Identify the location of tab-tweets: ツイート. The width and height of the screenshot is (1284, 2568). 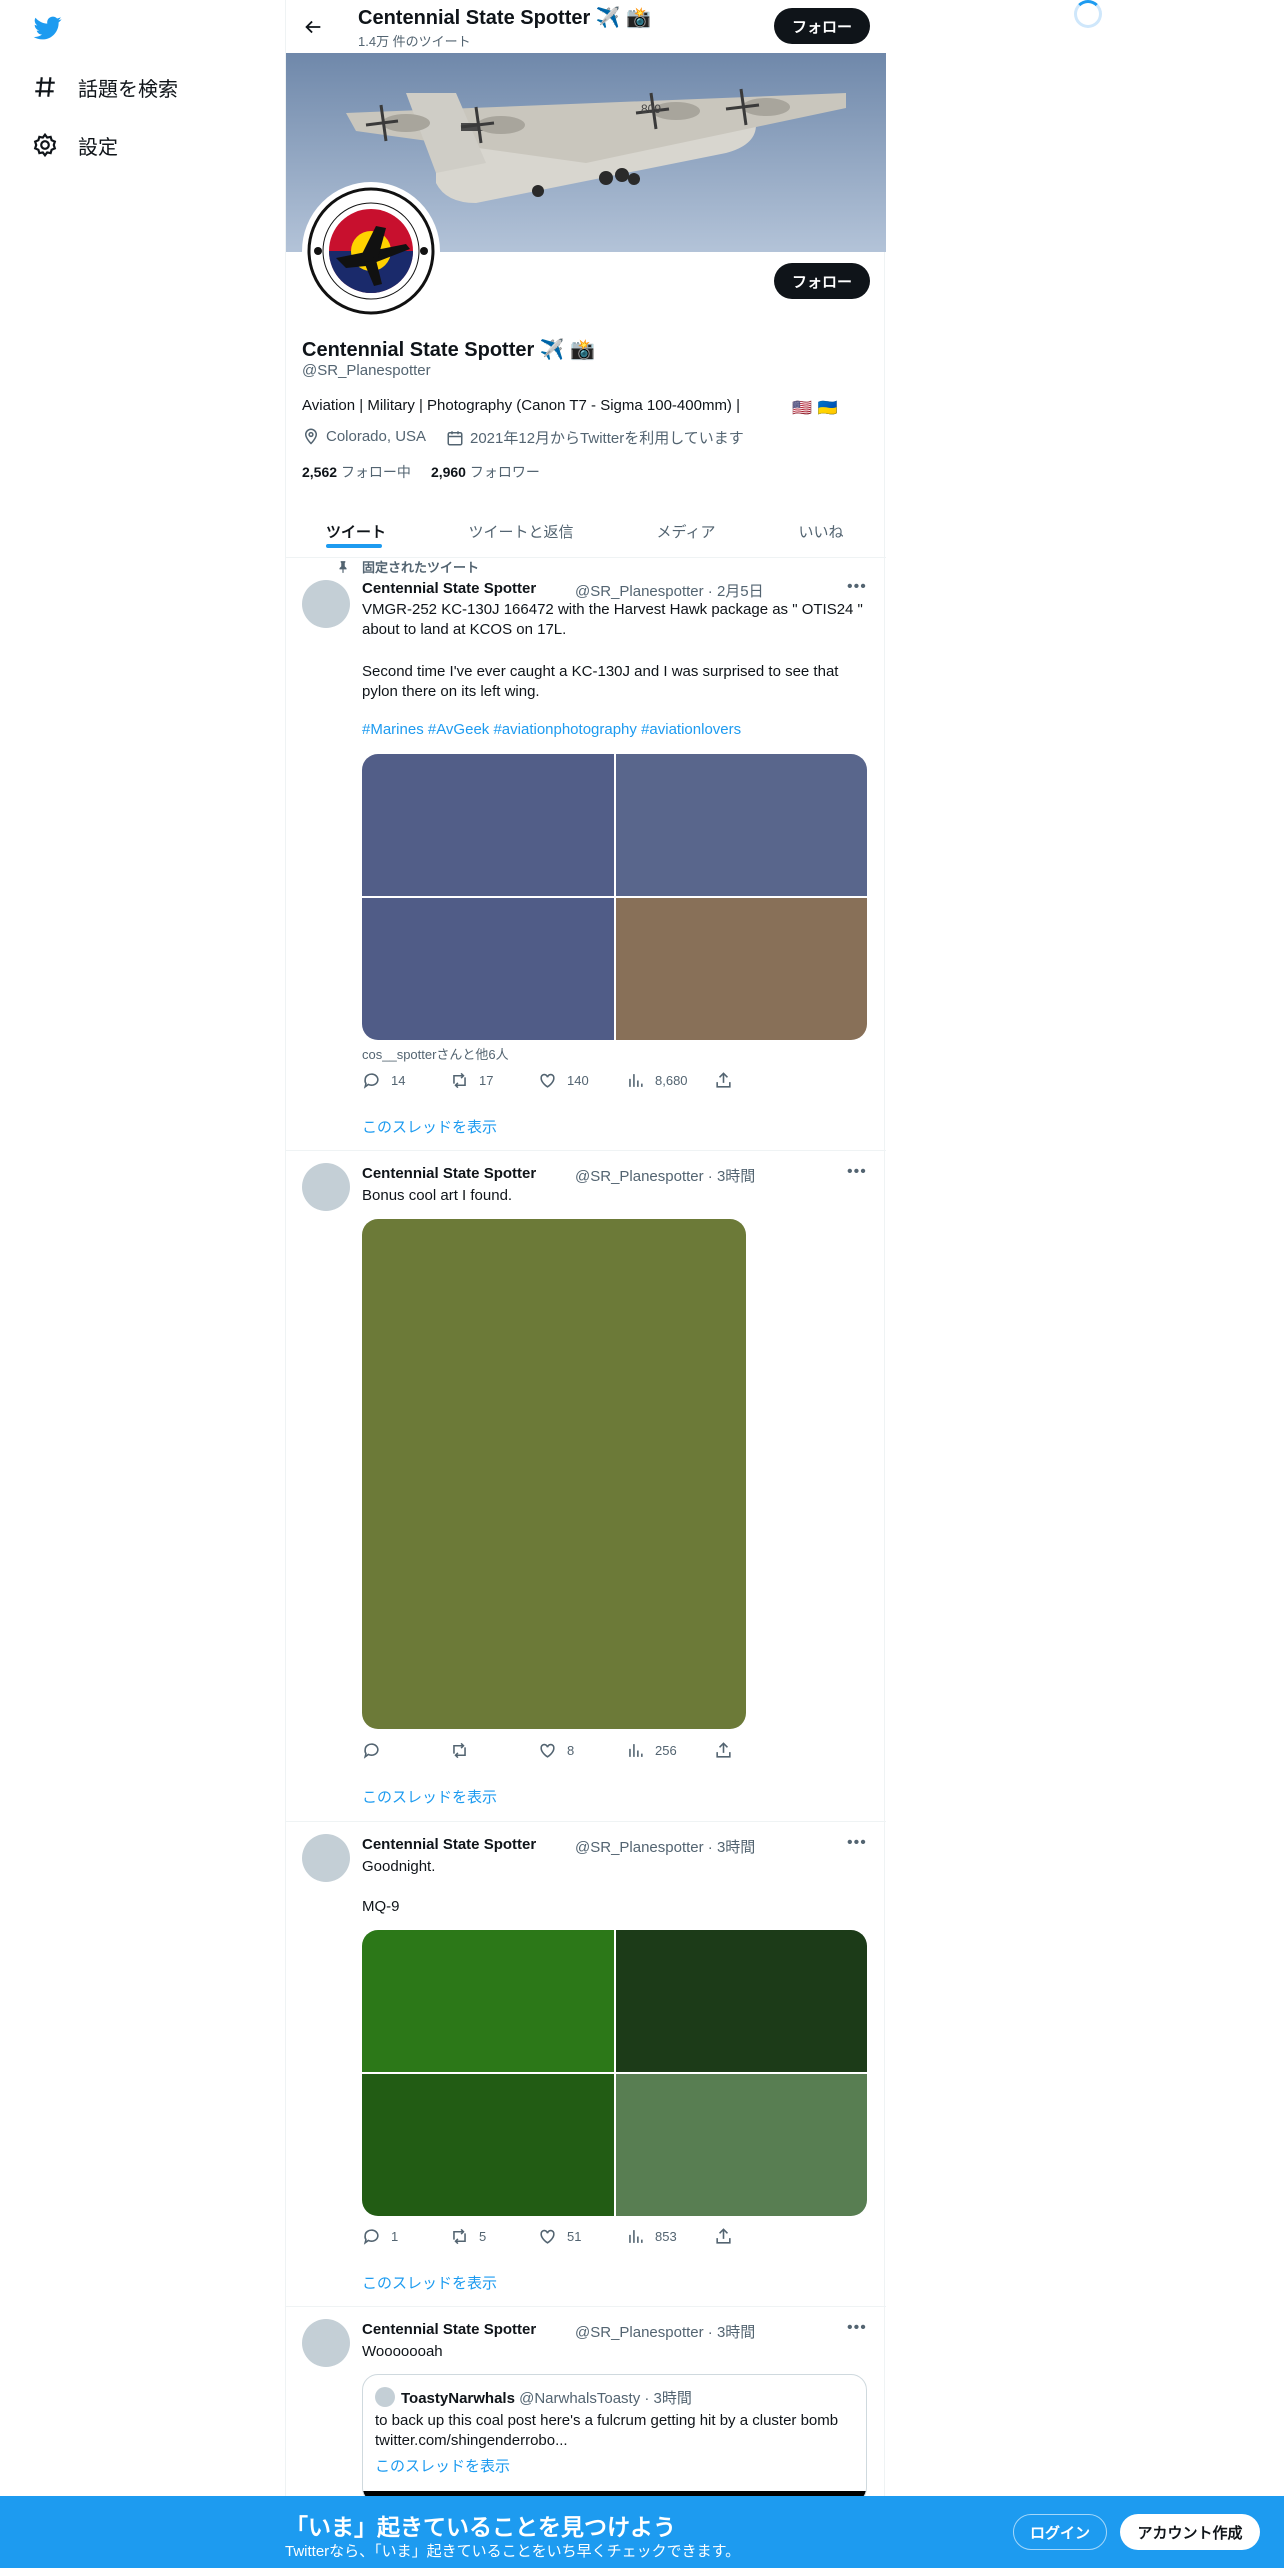
(356, 531).